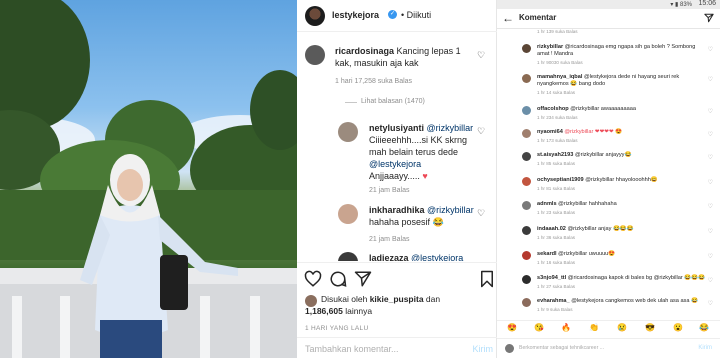  I want to click on like-heart-icon, so click(313, 279).